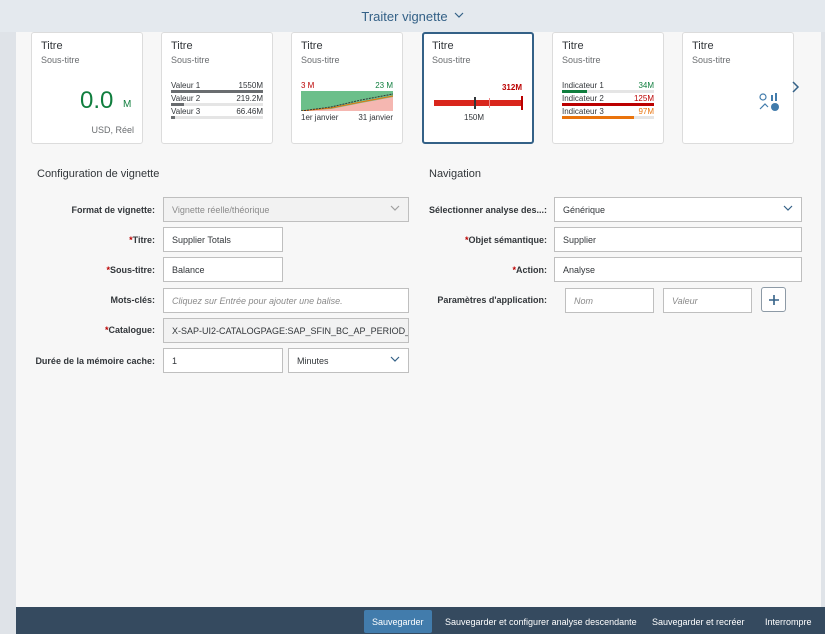  I want to click on comparison-row: Valeur 1 1550M, so click(217, 87).